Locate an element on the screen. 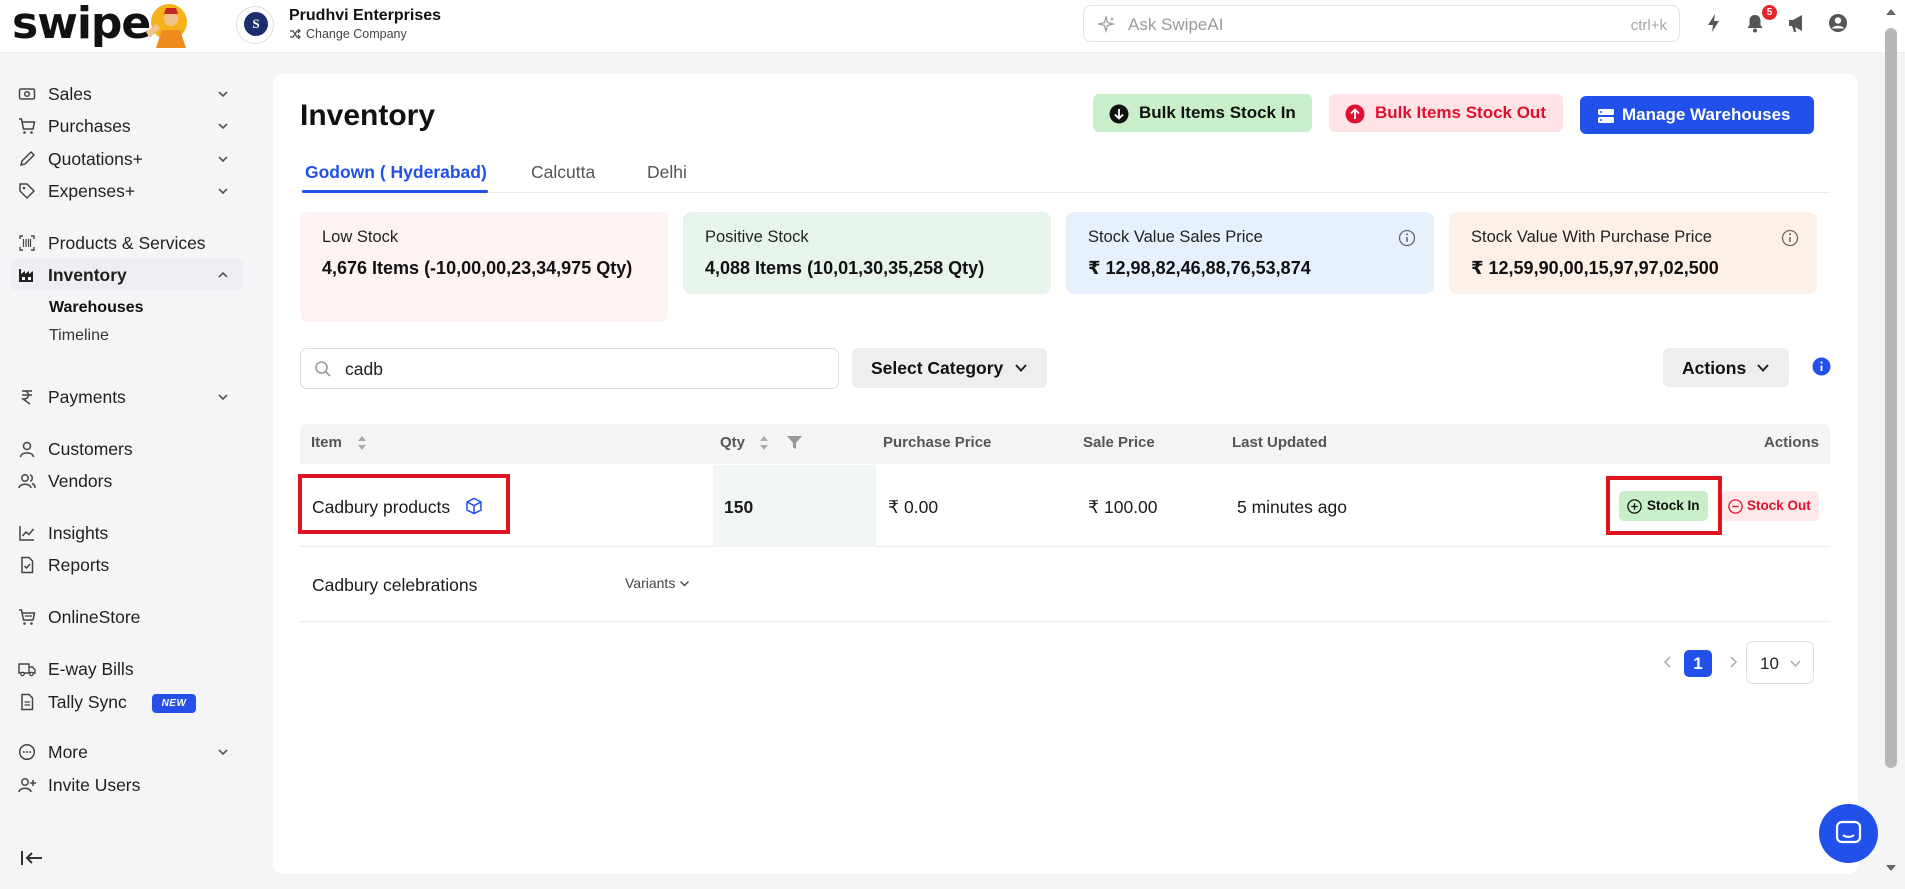 The width and height of the screenshot is (1905, 889). sidebar-item-quotations: Quotations+ is located at coordinates (126, 158).